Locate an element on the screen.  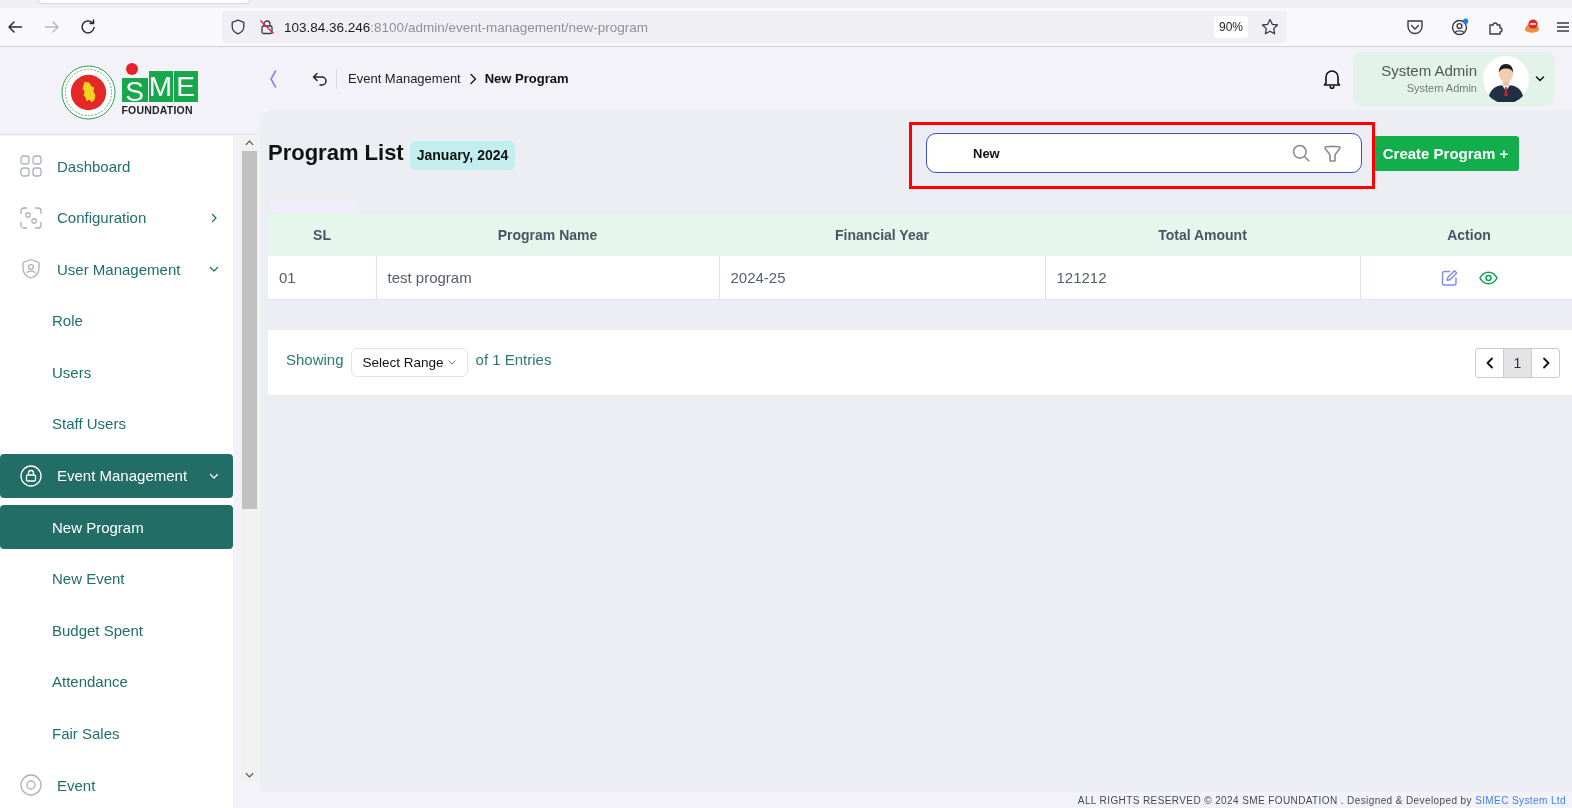
sidebar-subitem: Fair Sales is located at coordinates (116, 733).